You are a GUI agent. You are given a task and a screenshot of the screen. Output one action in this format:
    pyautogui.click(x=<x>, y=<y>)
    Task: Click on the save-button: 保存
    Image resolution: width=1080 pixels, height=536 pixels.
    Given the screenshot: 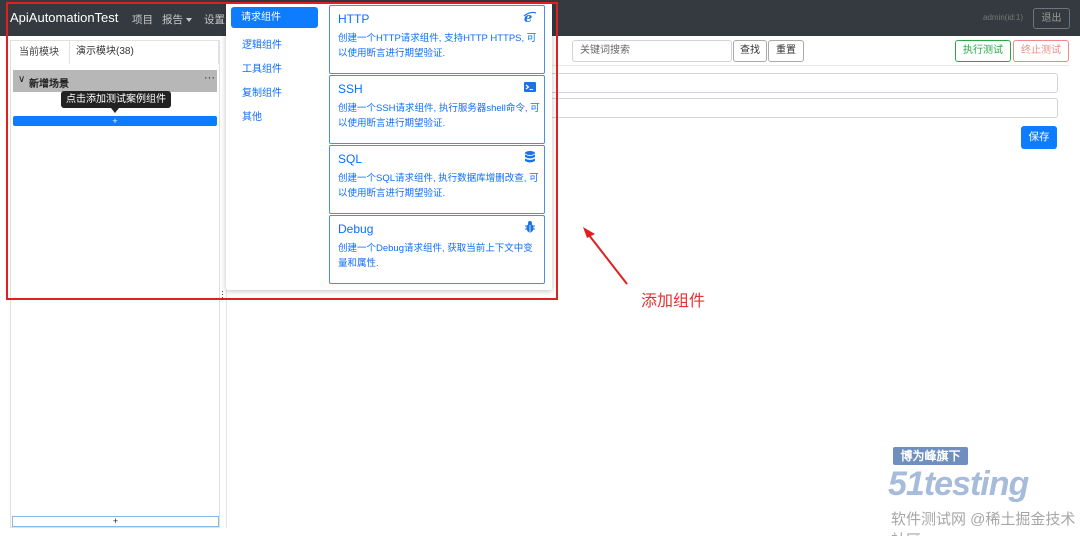 What is the action you would take?
    pyautogui.click(x=1039, y=137)
    